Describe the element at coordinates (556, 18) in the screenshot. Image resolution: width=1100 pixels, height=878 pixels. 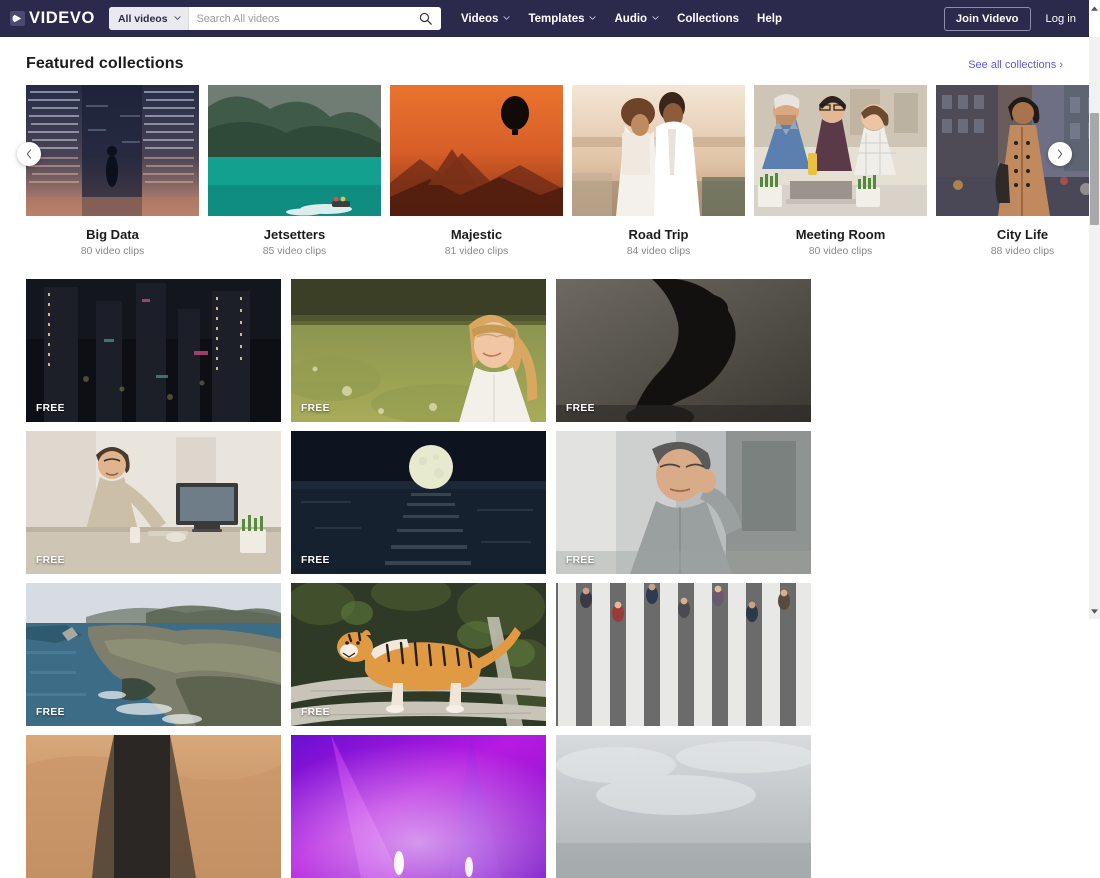
I see `nav-label: Templates` at that location.